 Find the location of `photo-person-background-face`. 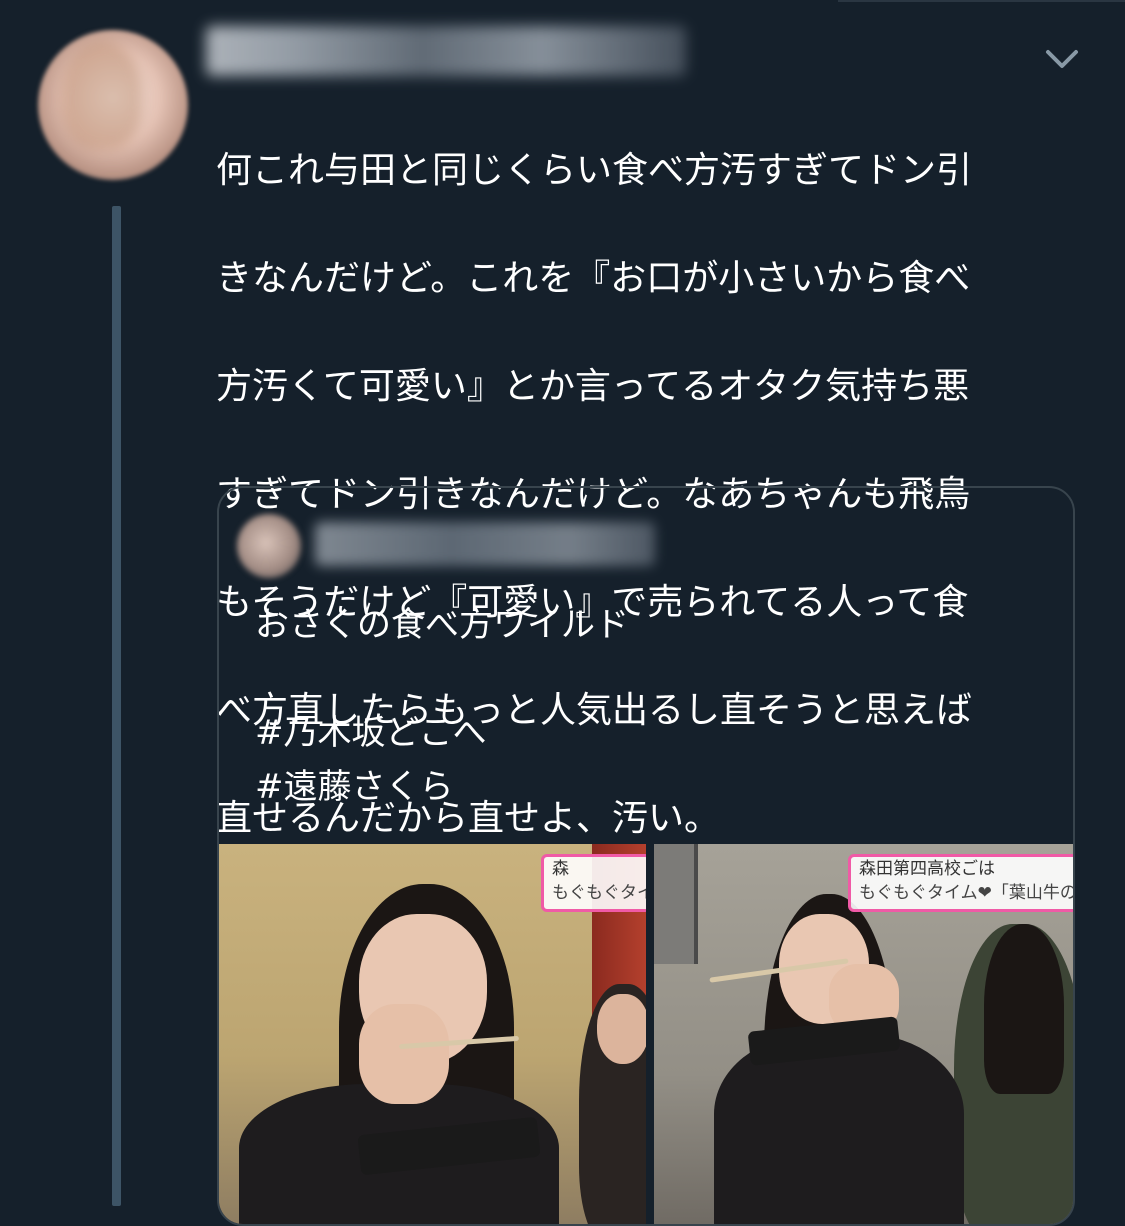

photo-person-background-face is located at coordinates (621, 1029).